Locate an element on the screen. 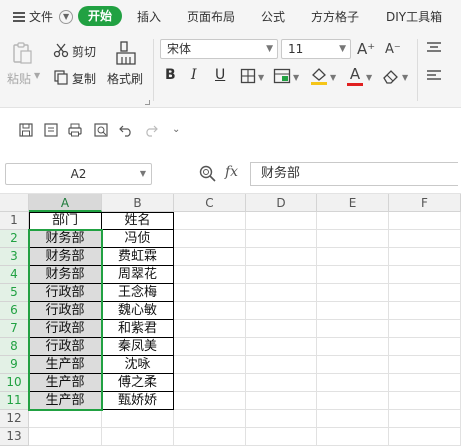 The height and width of the screenshot is (447, 461). cell-d12 is located at coordinates (281, 419).